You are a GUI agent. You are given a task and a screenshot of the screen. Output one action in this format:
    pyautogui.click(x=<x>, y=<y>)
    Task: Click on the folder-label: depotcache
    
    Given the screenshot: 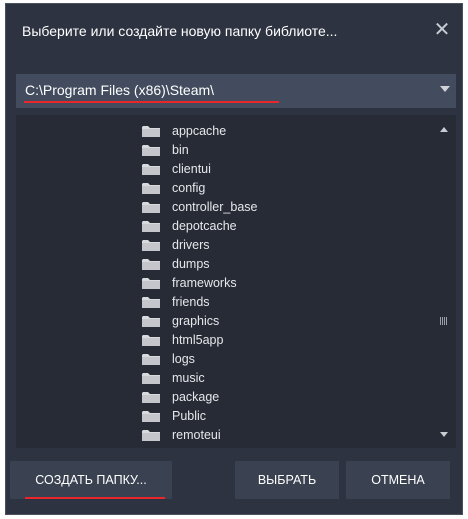 What is the action you would take?
    pyautogui.click(x=204, y=225)
    